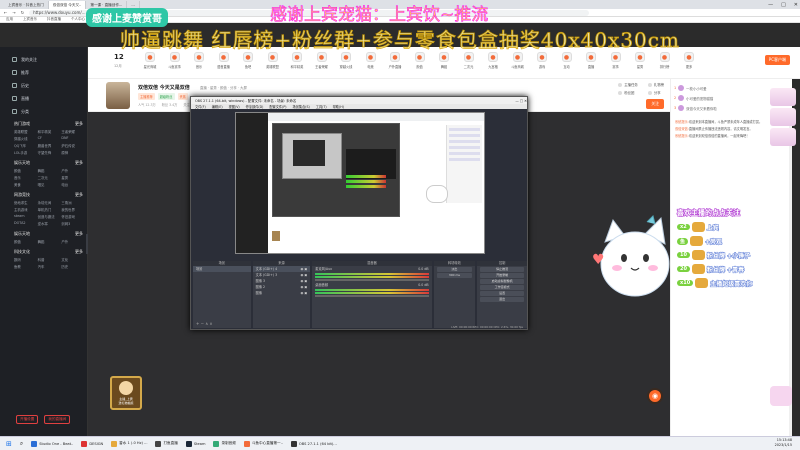  Describe the element at coordinates (30, 19) in the screenshot. I see `bookmark: 上宾音乐` at that location.